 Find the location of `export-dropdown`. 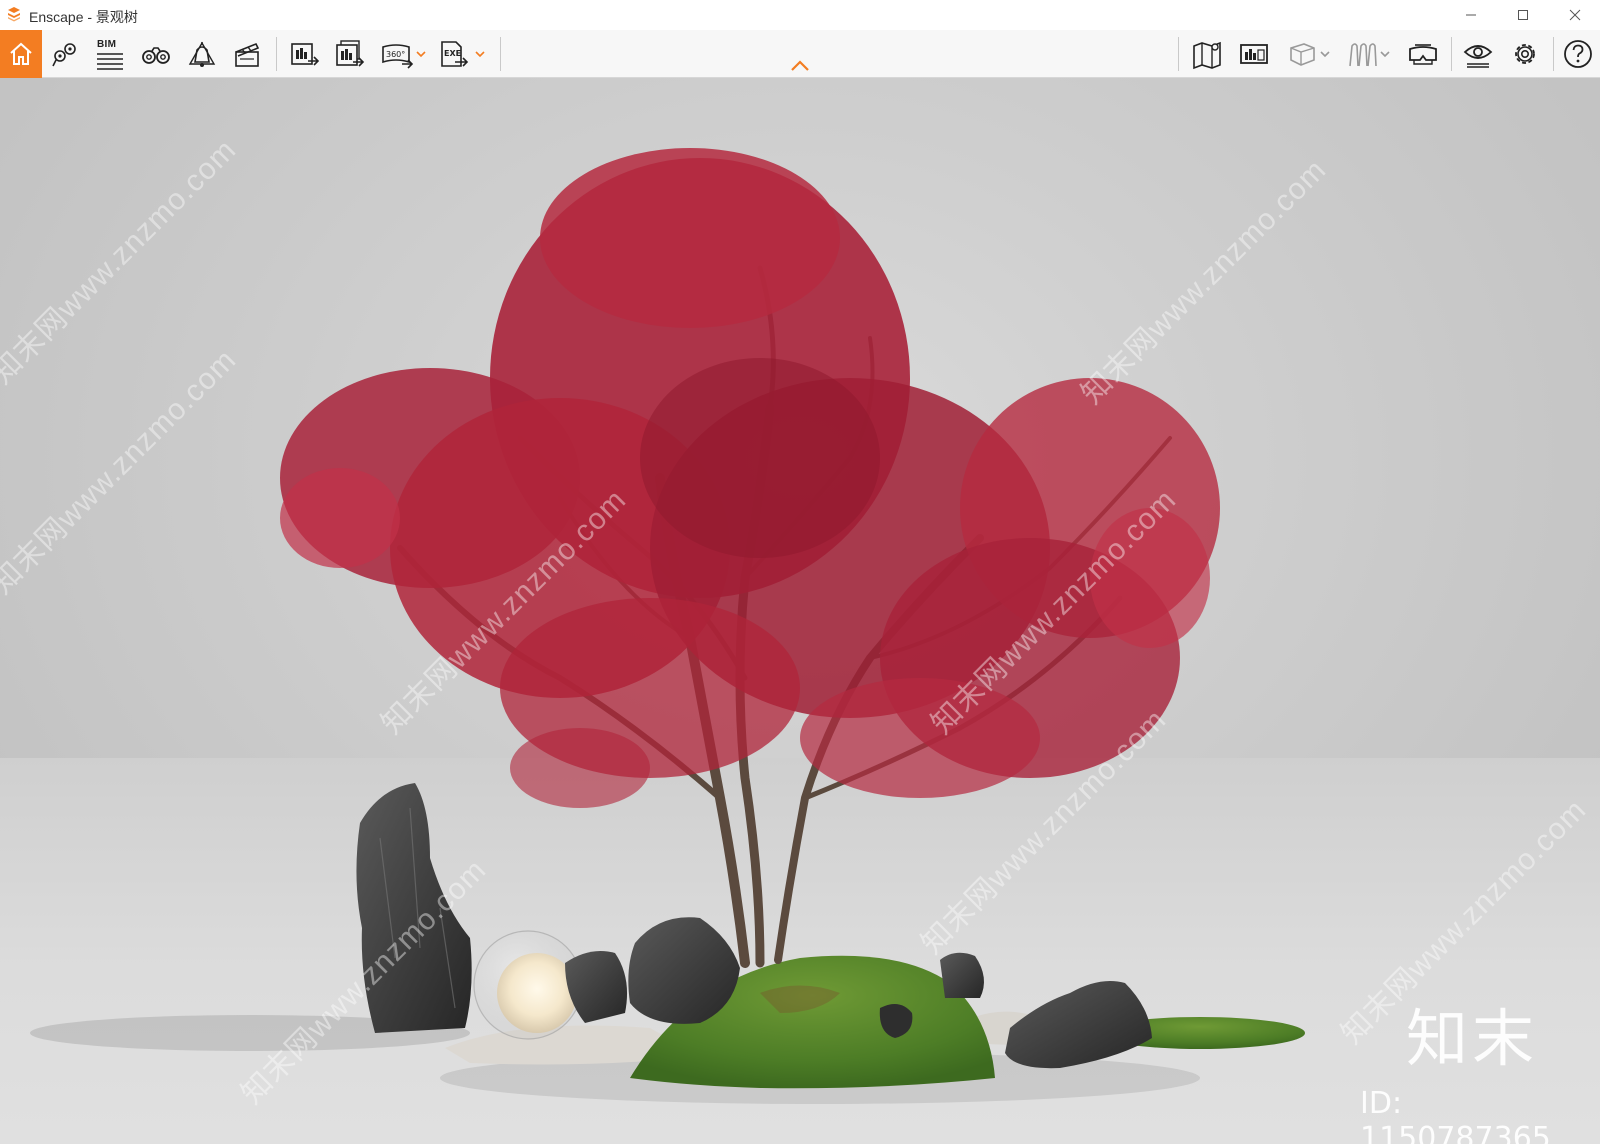

export-dropdown is located at coordinates (480, 54).